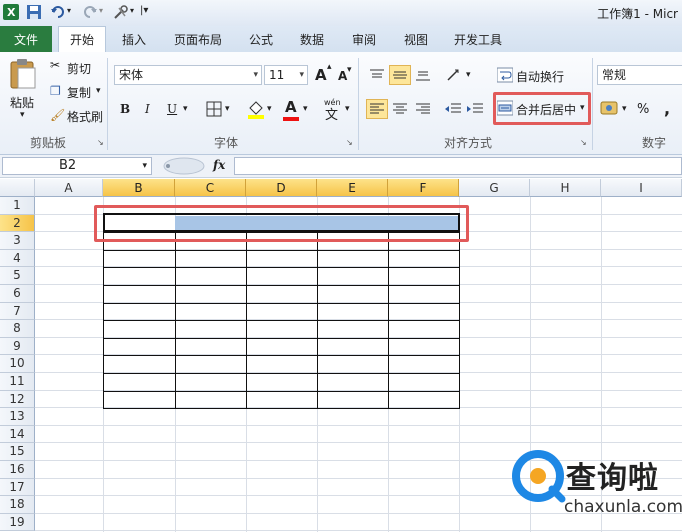  What do you see at coordinates (17, 258) in the screenshot?
I see `row-header-4: 4` at bounding box center [17, 258].